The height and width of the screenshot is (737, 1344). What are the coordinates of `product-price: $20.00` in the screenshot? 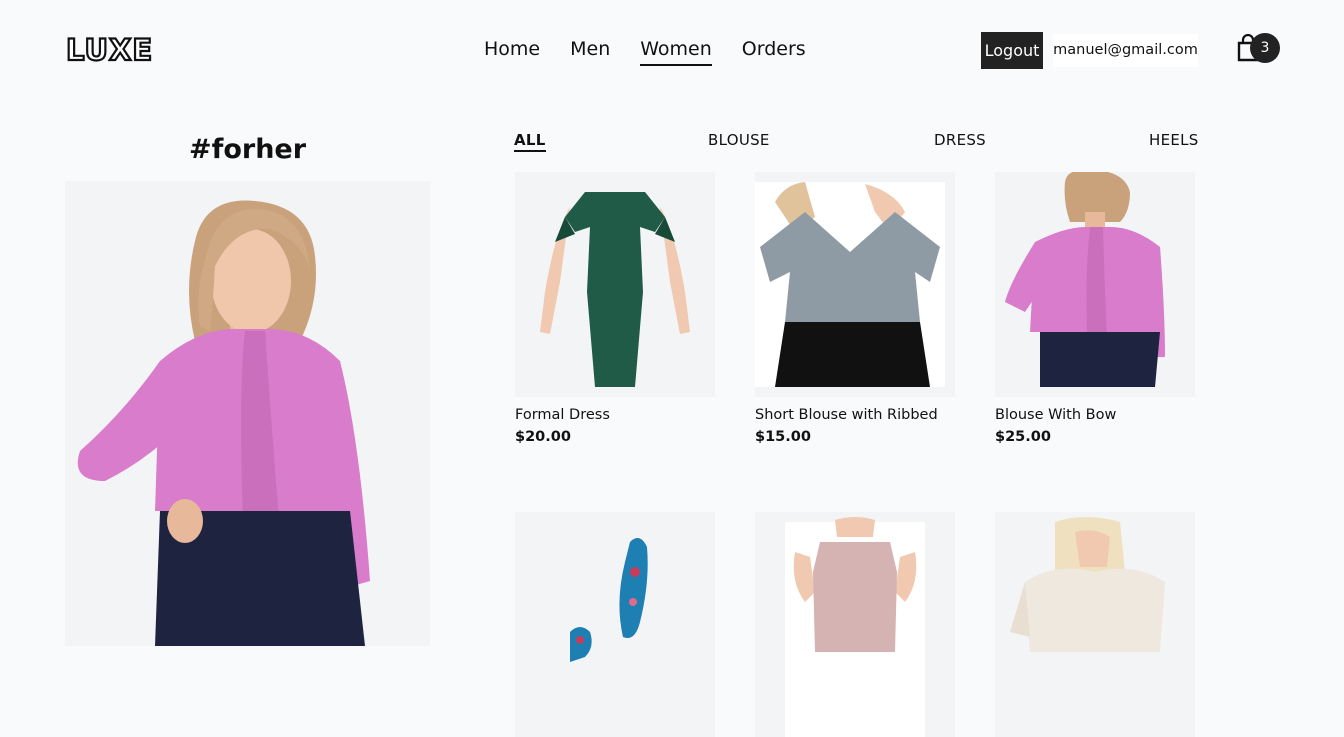 It's located at (543, 437).